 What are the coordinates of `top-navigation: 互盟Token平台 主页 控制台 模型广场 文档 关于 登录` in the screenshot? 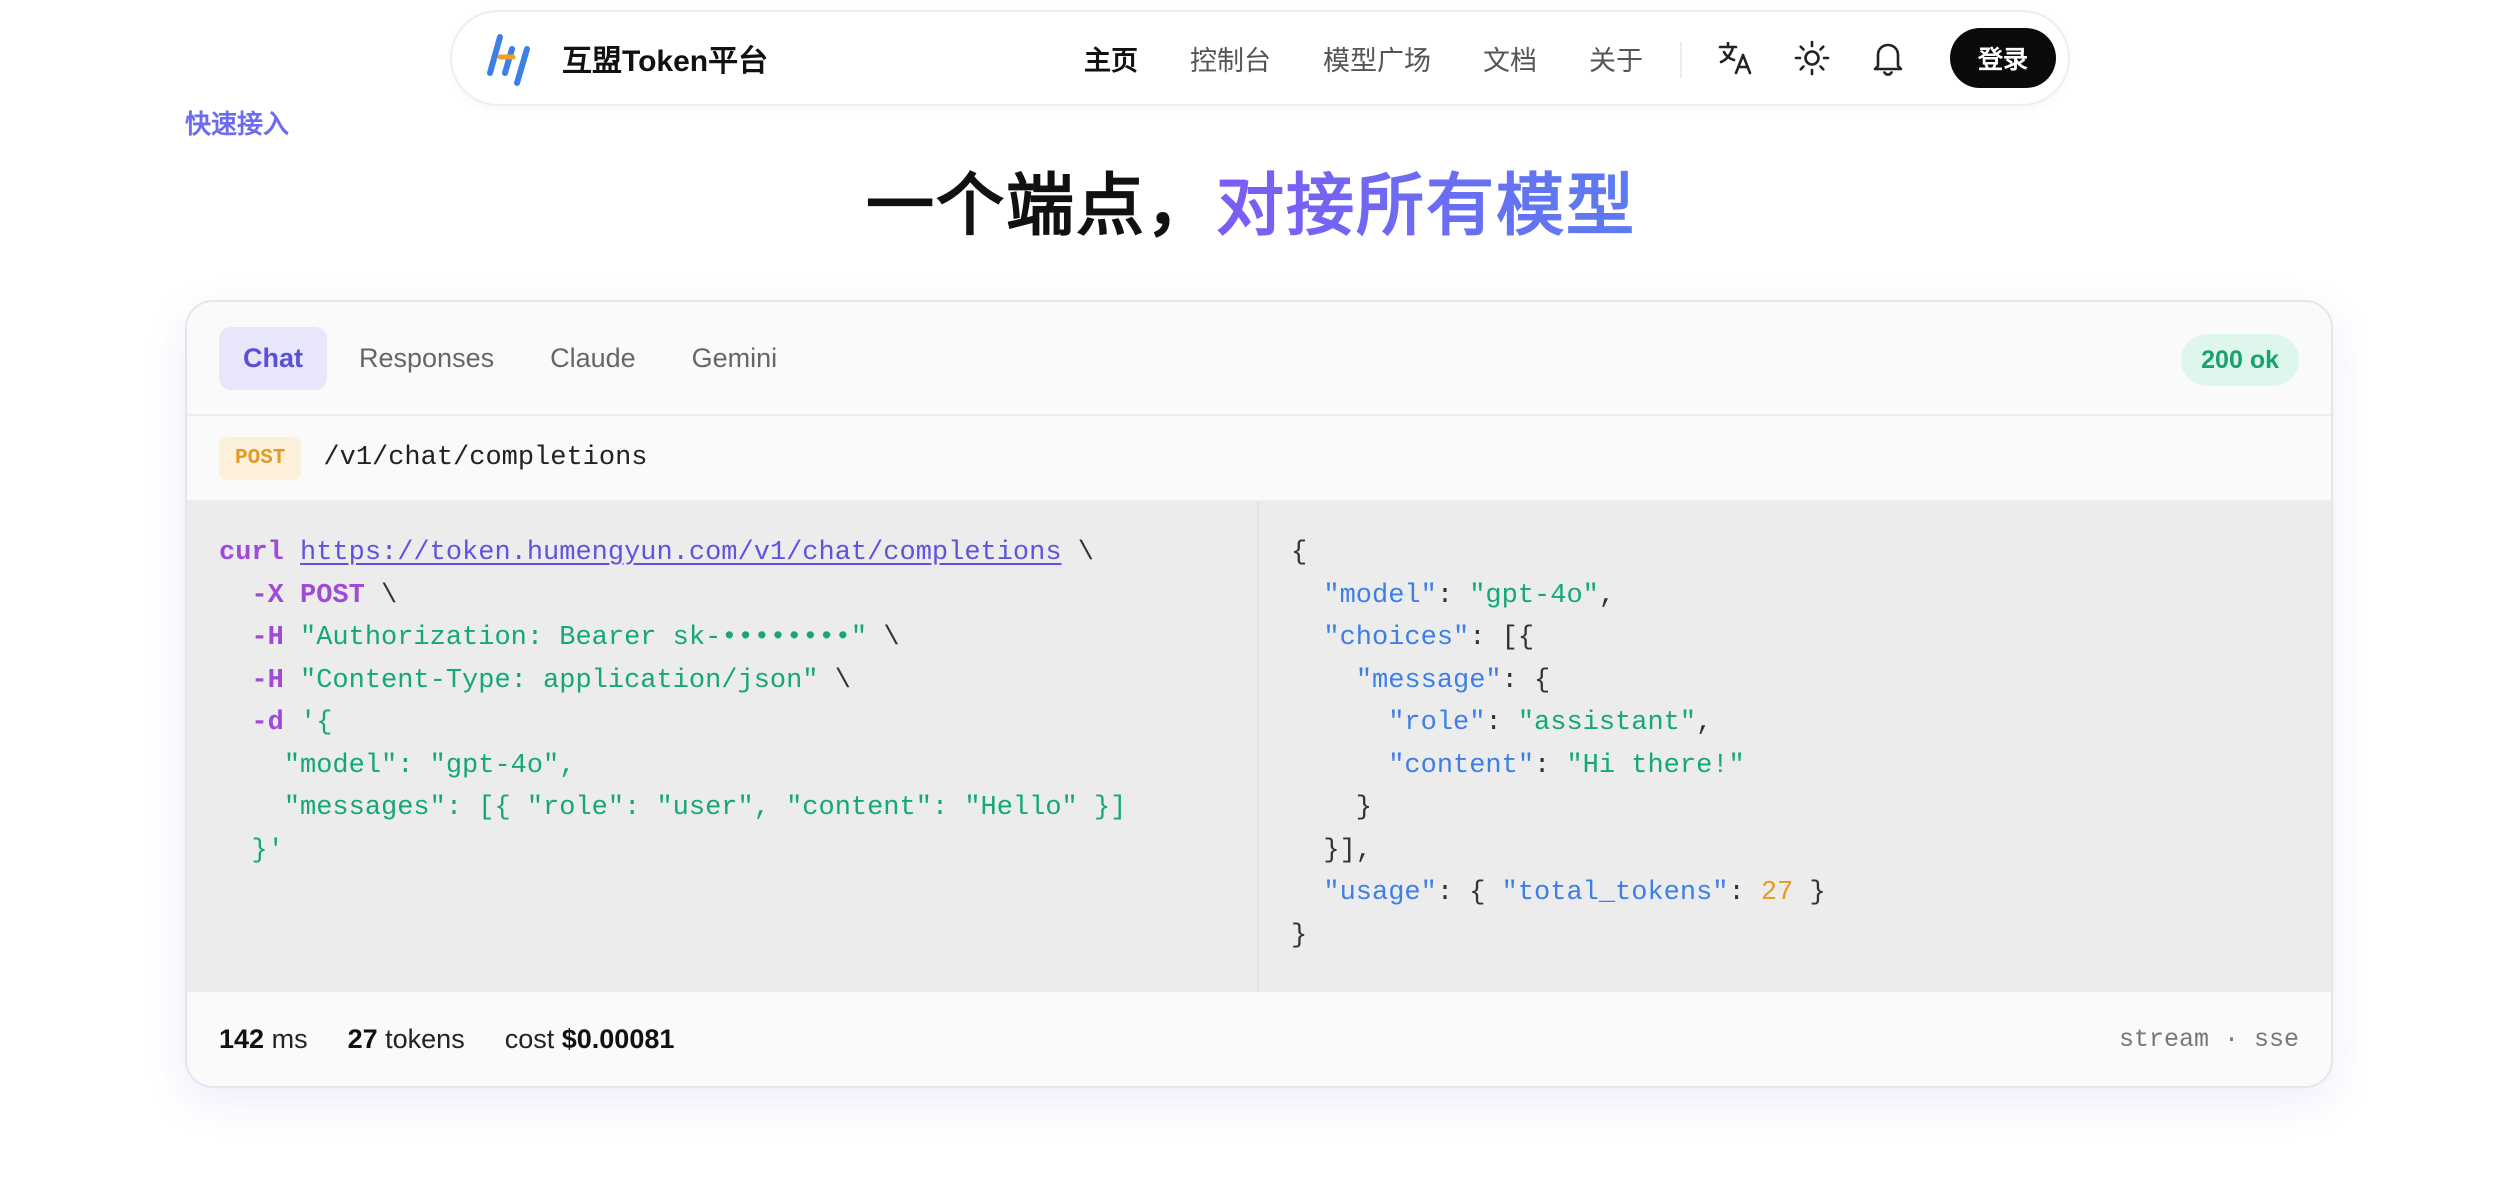 It's located at (1260, 58).